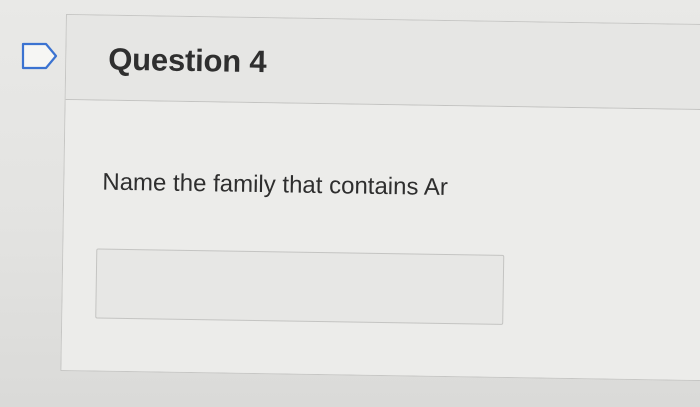 The height and width of the screenshot is (407, 700). Describe the element at coordinates (275, 185) in the screenshot. I see `question-prompt: Name the family that contains Ar` at that location.